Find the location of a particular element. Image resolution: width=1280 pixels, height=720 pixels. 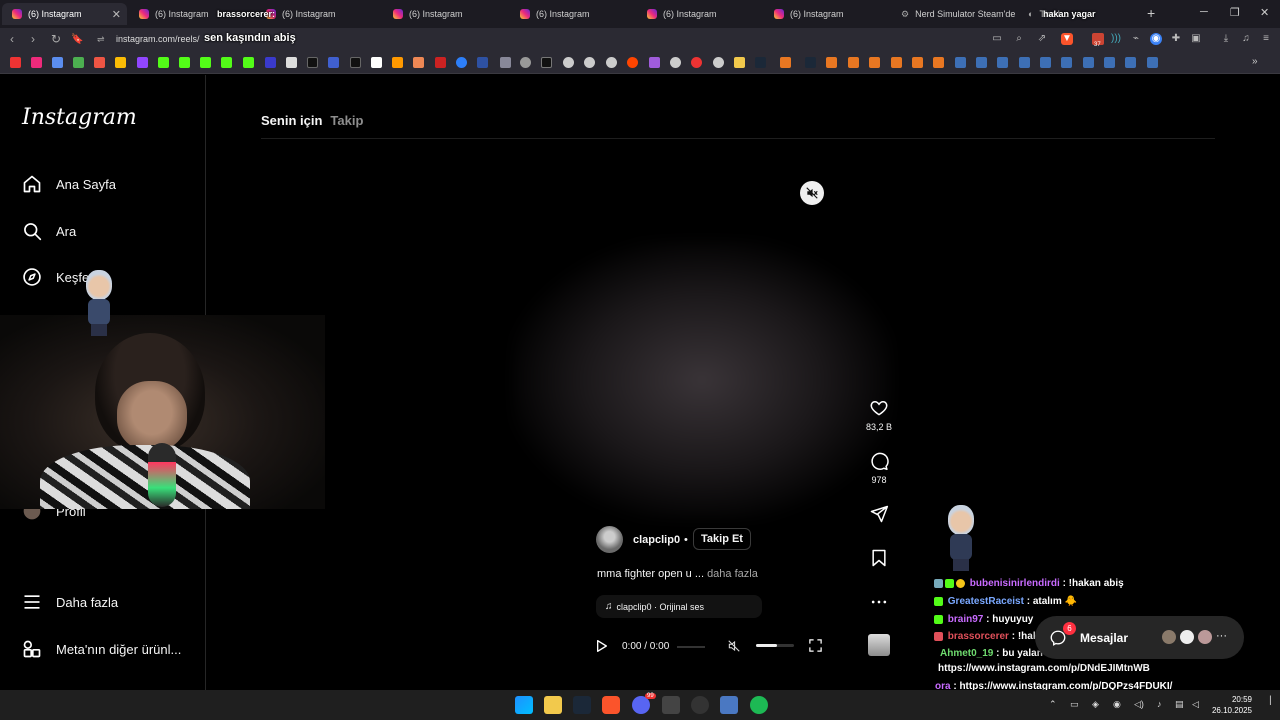

author-username: clapclip0 is located at coordinates (656, 540).